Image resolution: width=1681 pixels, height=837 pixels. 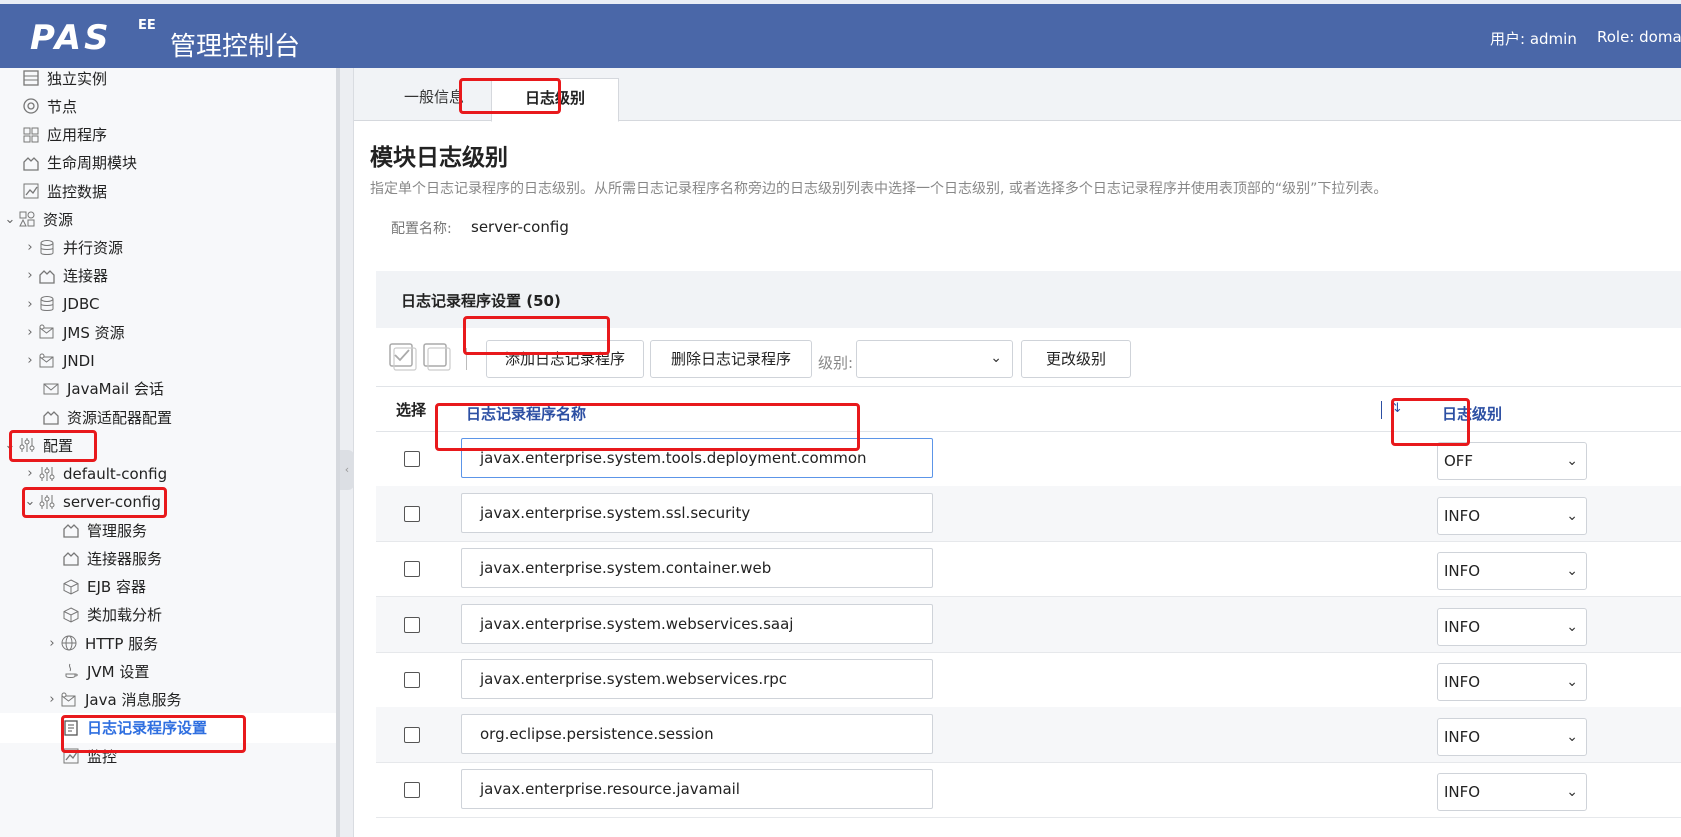 What do you see at coordinates (697, 678) in the screenshot?
I see `logger-name-field: javax.enterprise.system.webservices.rpc` at bounding box center [697, 678].